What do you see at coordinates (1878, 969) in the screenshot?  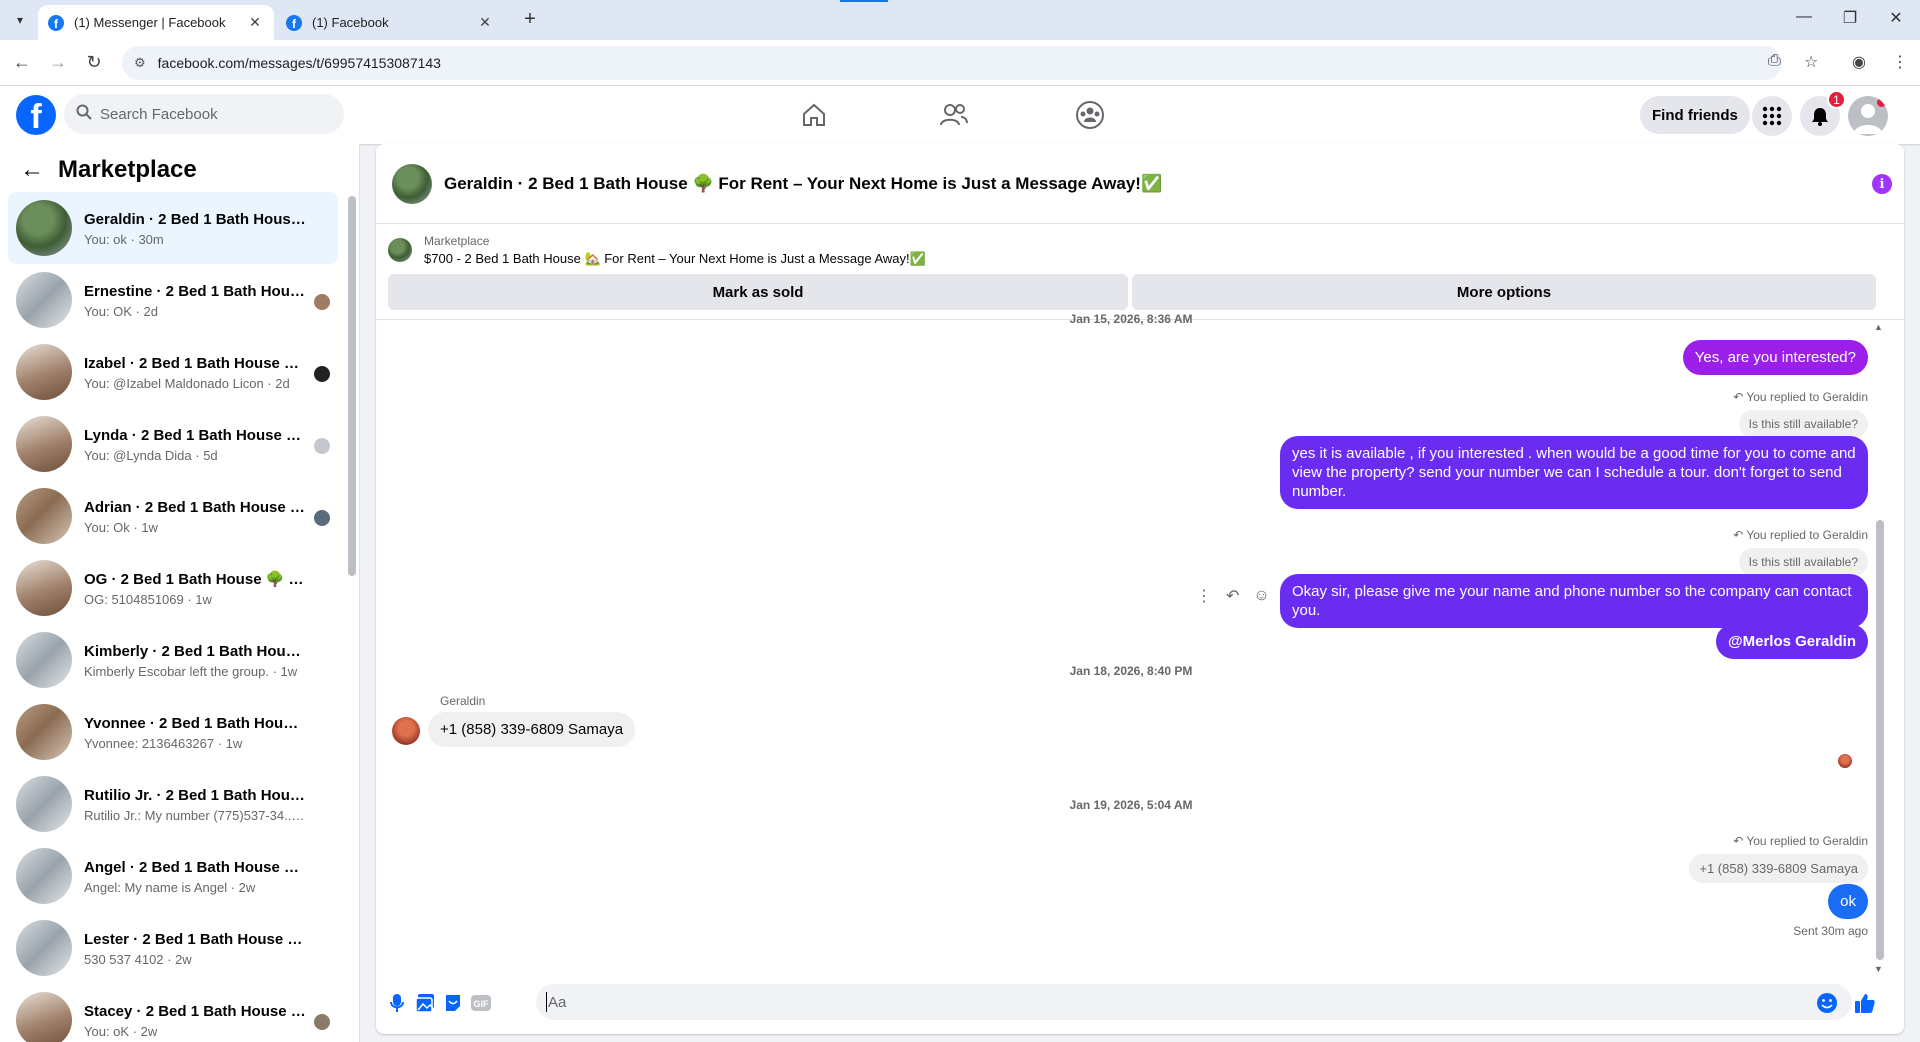 I see `scroll-down-icon: ▼` at bounding box center [1878, 969].